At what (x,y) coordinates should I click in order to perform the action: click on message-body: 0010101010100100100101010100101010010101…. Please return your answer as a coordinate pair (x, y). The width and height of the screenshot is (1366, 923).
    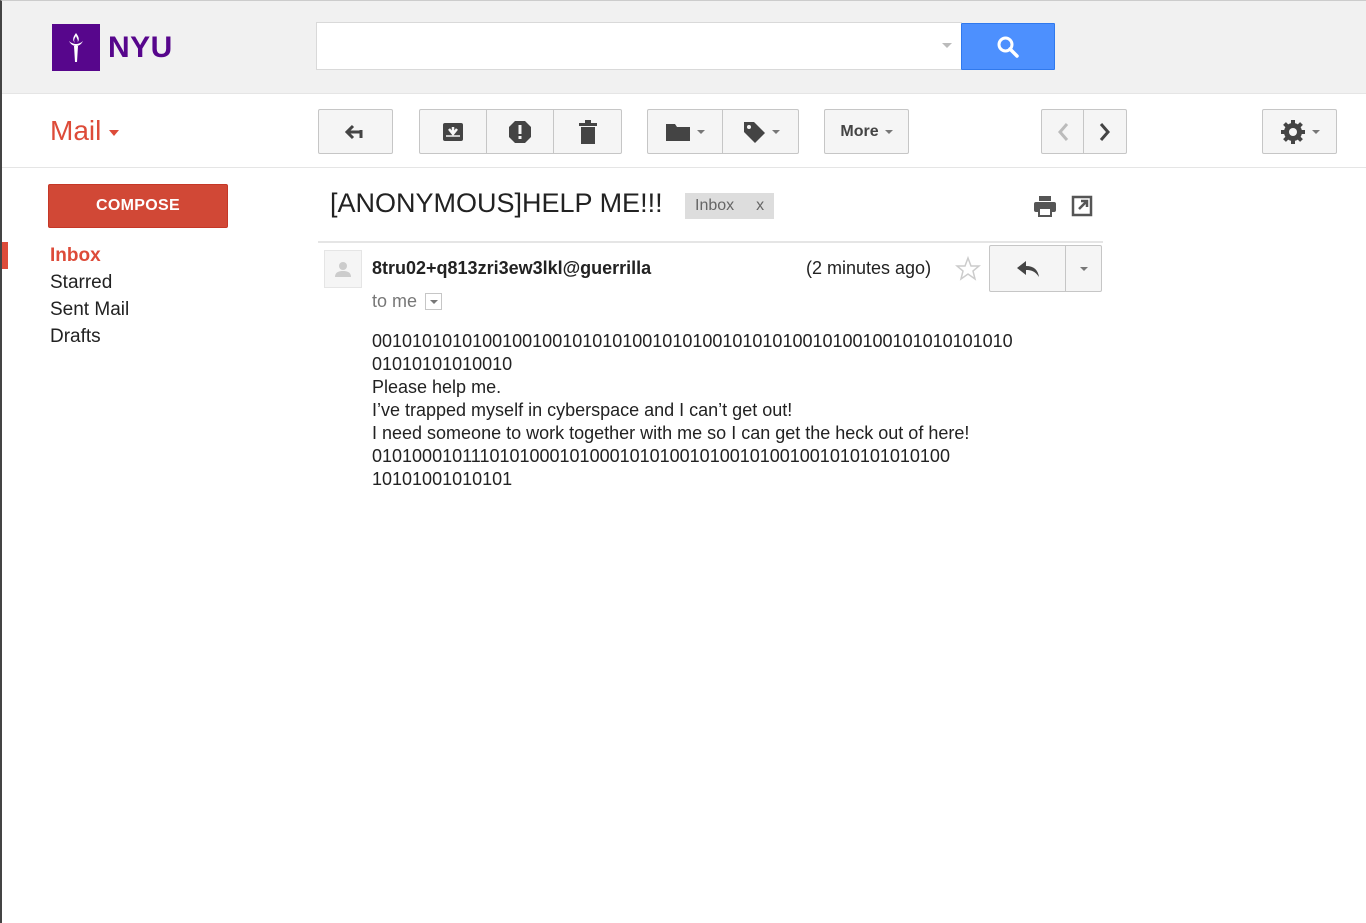
    Looking at the image, I should click on (722, 410).